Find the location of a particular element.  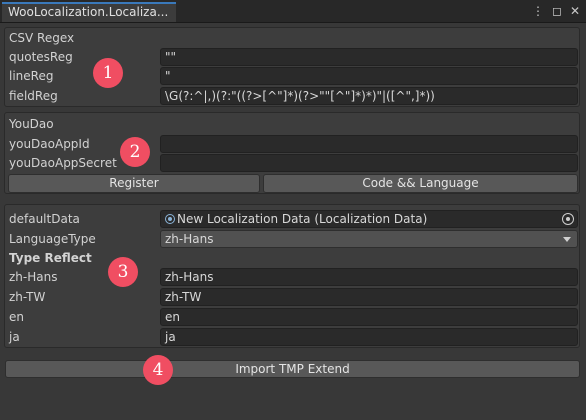

youdao-secret-label: youDaoAppSecret is located at coordinates (63, 163).